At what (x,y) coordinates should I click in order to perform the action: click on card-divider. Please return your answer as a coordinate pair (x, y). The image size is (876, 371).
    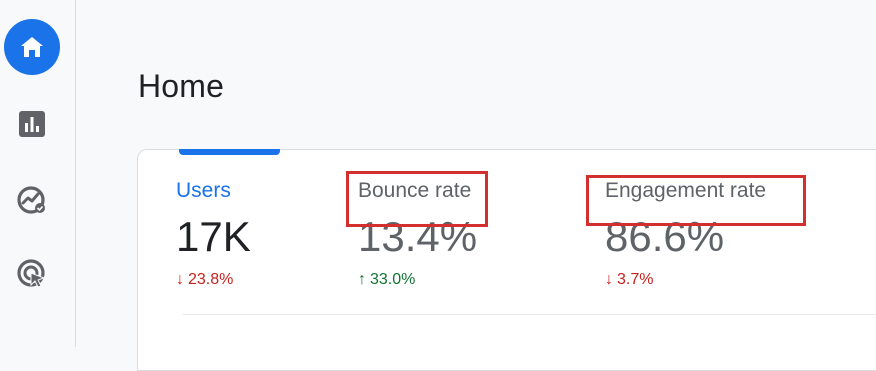
    Looking at the image, I should click on (529, 314).